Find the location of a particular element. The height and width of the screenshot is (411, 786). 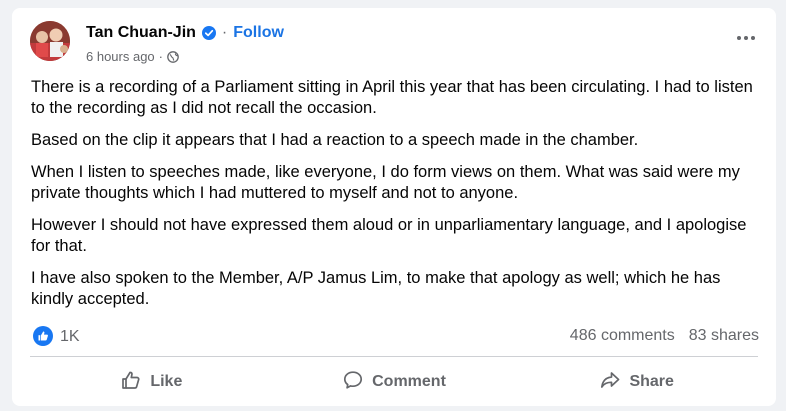

like-label: Like is located at coordinates (166, 381).